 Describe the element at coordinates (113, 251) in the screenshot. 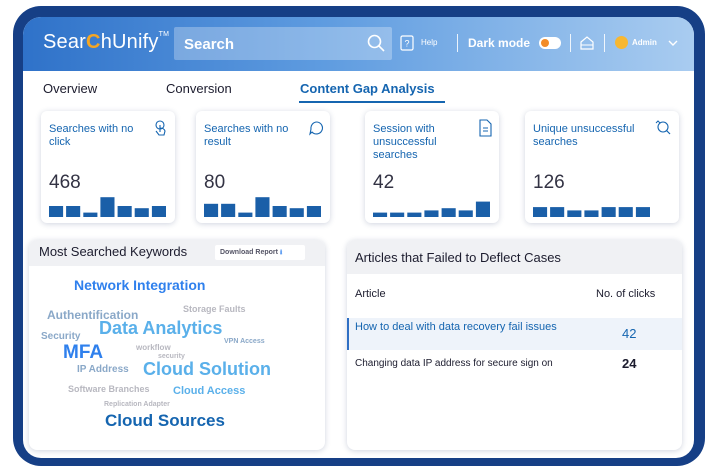

I see `panel-title: Most Searched Keywords` at that location.